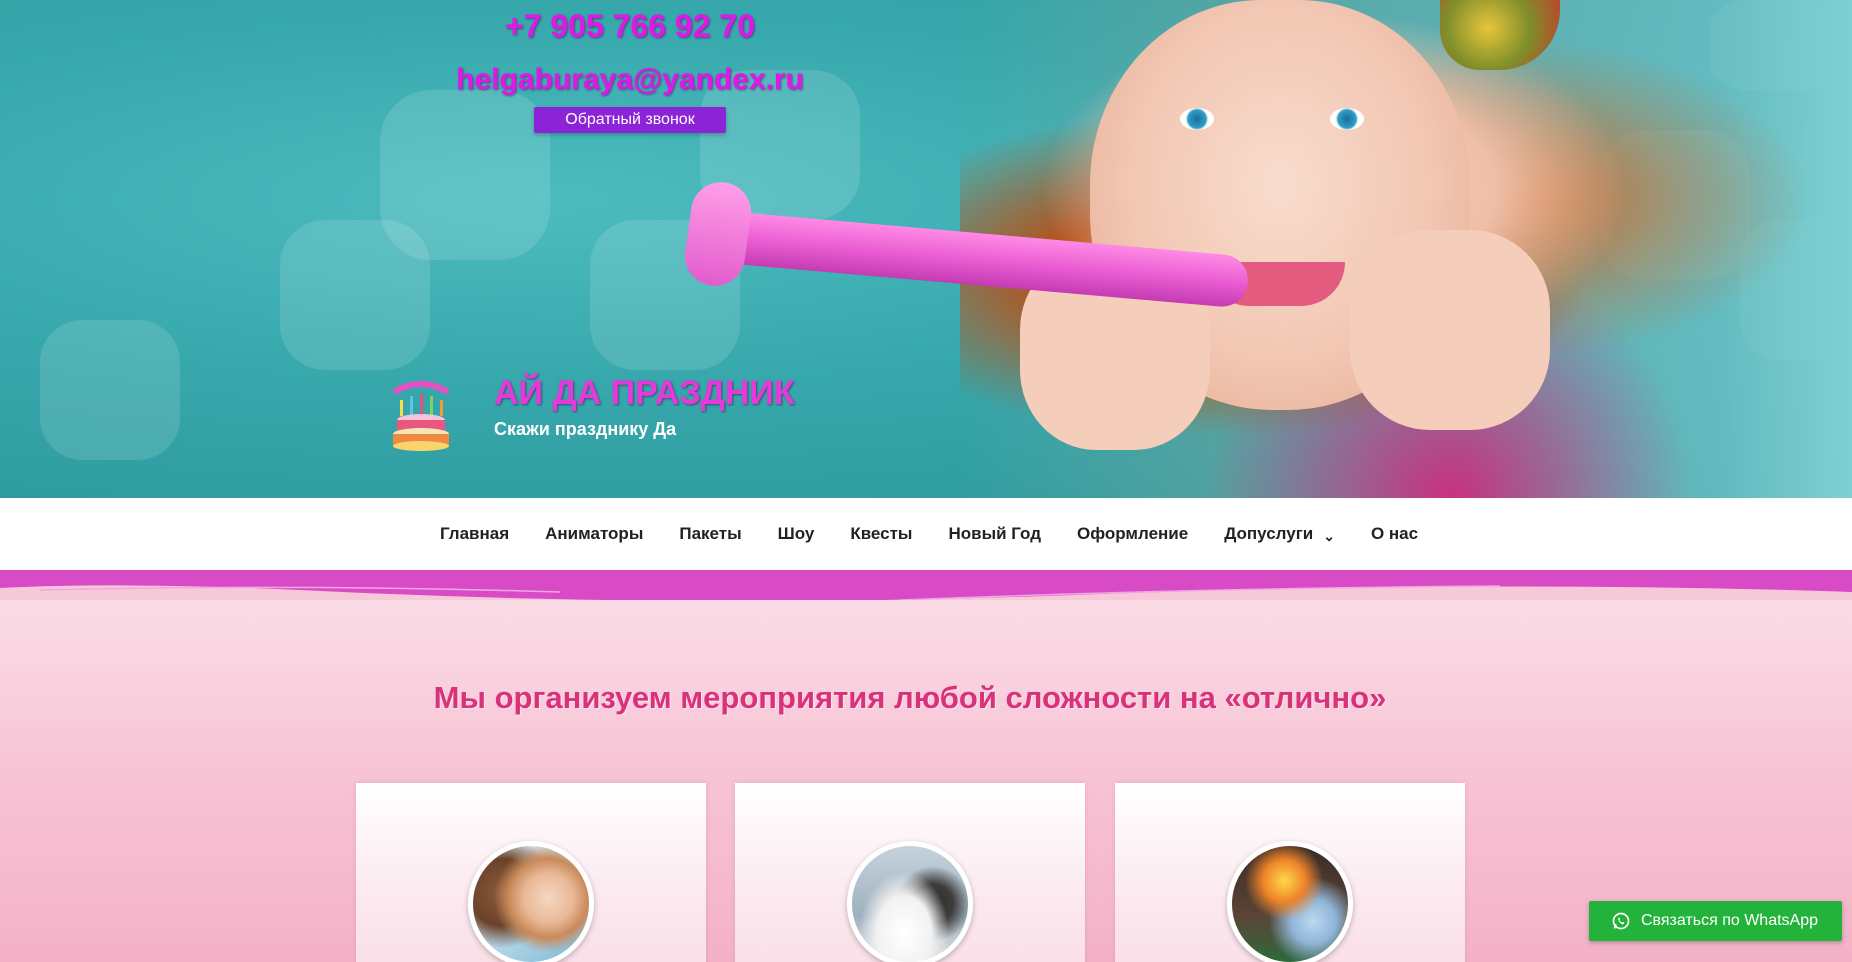 This screenshot has height=962, width=1852. What do you see at coordinates (1621, 921) in the screenshot?
I see `whatsapp-icon` at bounding box center [1621, 921].